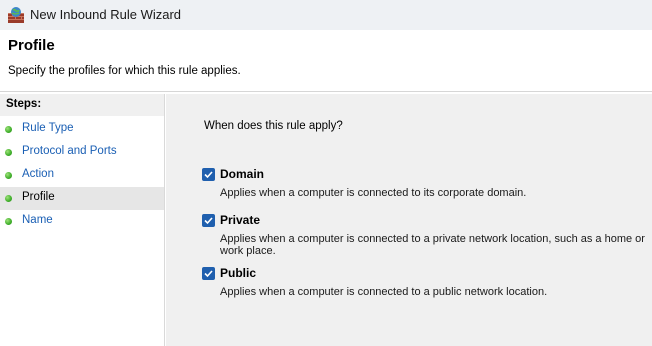  I want to click on step-label: Rule Type, so click(48, 128).